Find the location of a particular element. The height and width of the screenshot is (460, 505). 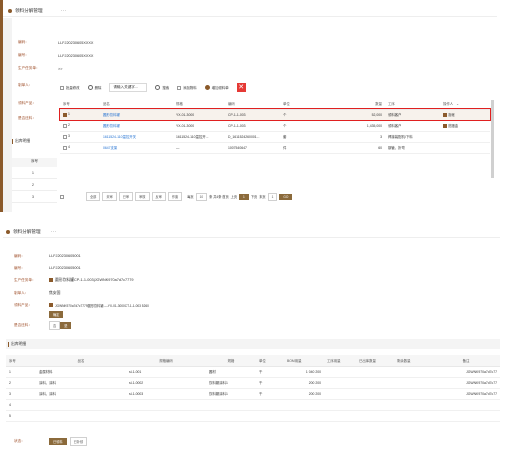

creator-value: 焦安国 is located at coordinates (55, 292).